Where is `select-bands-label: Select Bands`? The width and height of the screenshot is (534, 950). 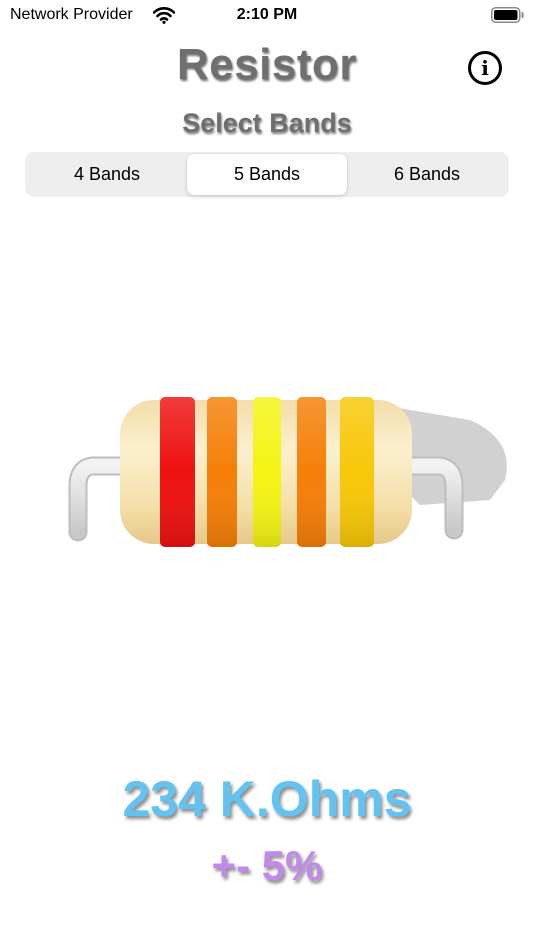 select-bands-label: Select Bands is located at coordinates (267, 123).